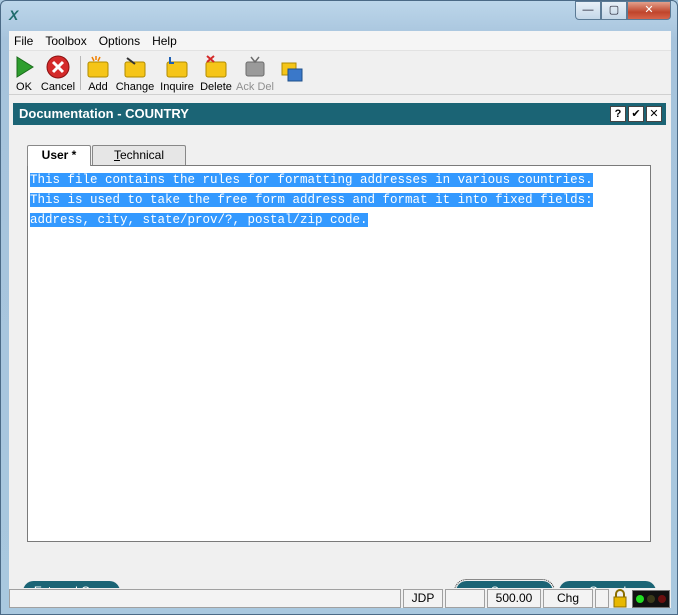  I want to click on status-message, so click(205, 598).